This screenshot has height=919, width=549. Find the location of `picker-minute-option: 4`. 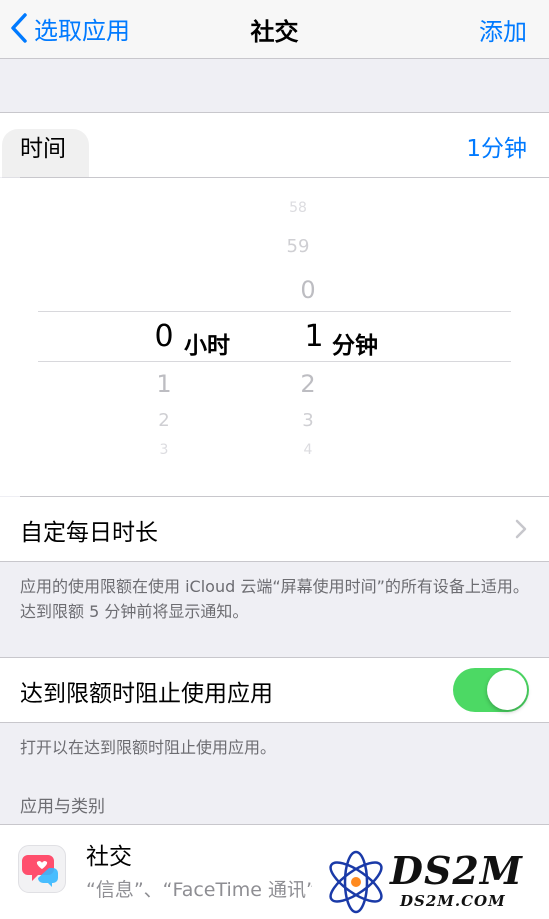

picker-minute-option: 4 is located at coordinates (308, 450).